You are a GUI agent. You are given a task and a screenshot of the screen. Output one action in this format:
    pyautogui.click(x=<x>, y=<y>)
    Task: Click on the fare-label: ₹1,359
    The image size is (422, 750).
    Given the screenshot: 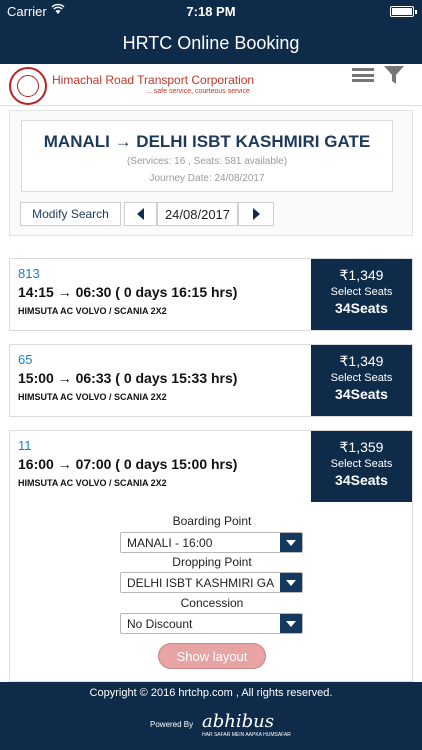 What is the action you would take?
    pyautogui.click(x=361, y=447)
    